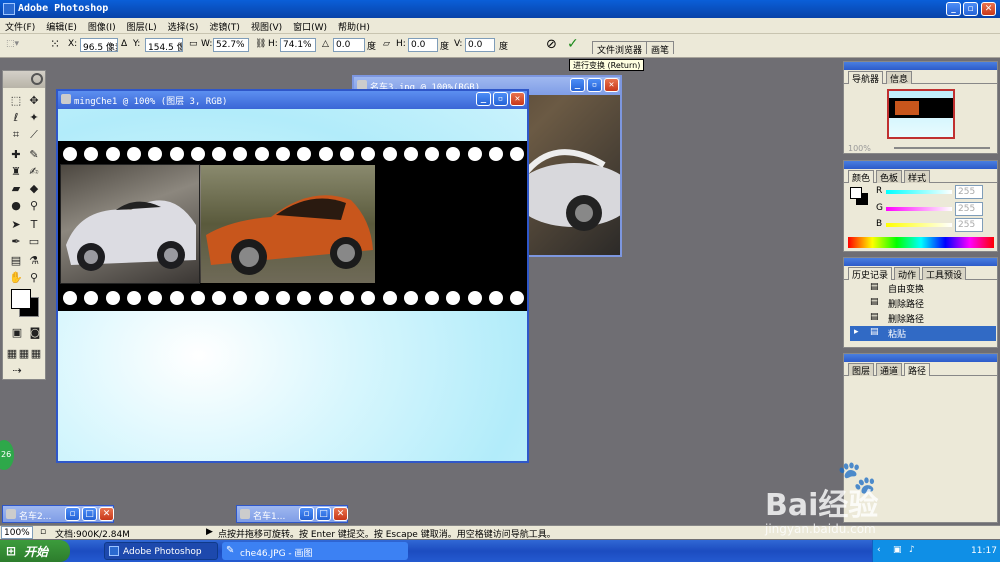 This screenshot has width=1000, height=562. What do you see at coordinates (861, 177) in the screenshot?
I see `tab-color: 颜色` at bounding box center [861, 177].